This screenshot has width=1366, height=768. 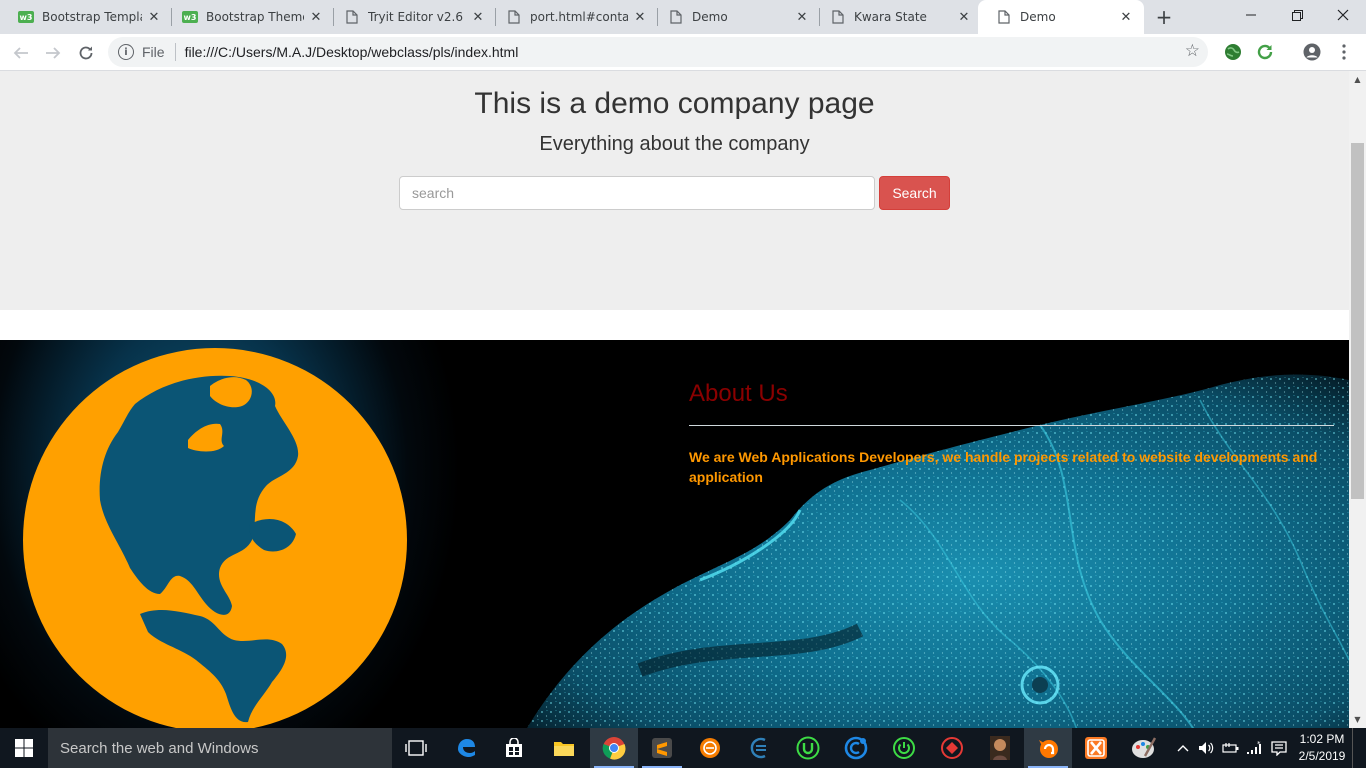 I want to click on minimize-button, so click(x=1251, y=15).